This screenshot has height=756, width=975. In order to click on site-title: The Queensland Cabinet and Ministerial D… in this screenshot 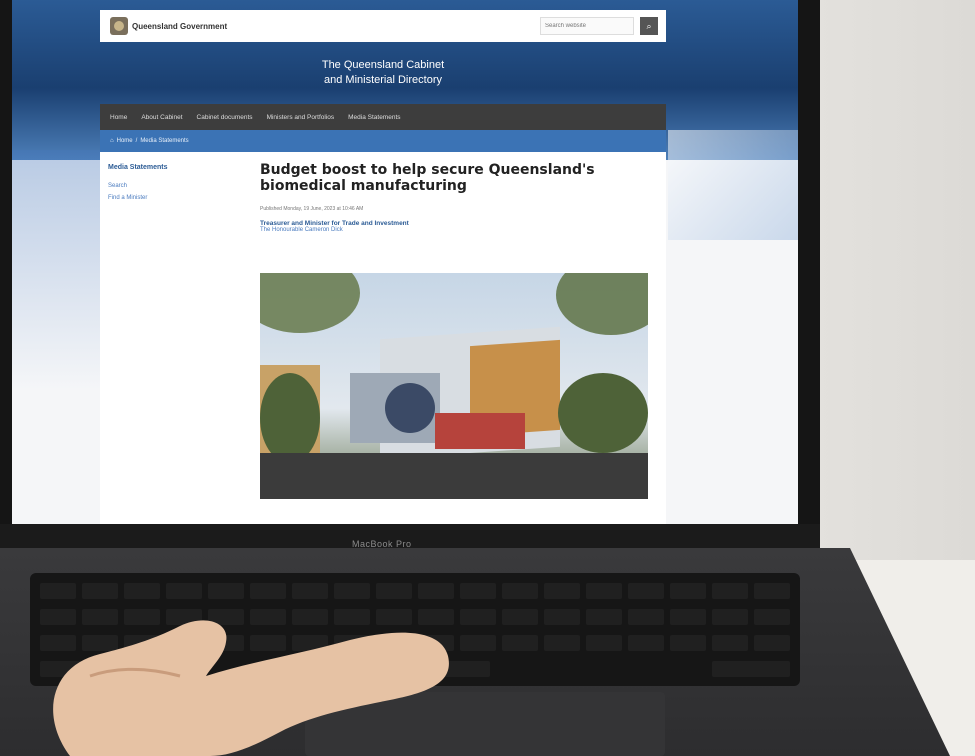, I will do `click(383, 73)`.